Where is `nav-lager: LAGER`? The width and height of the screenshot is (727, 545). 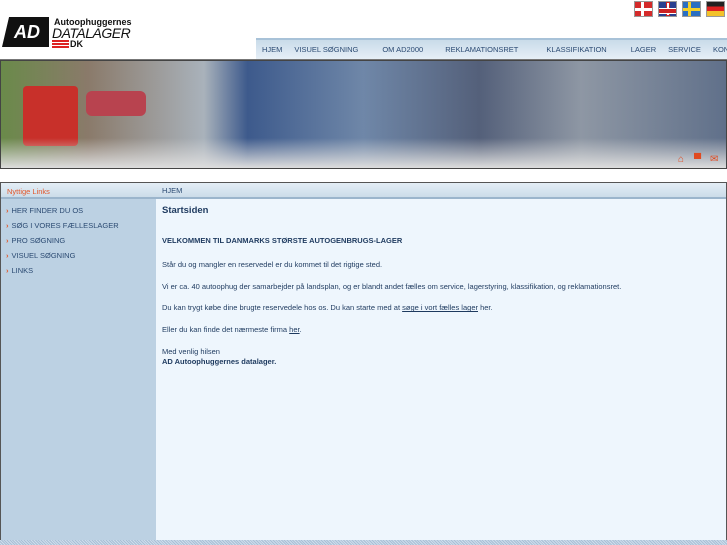 nav-lager: LAGER is located at coordinates (643, 49).